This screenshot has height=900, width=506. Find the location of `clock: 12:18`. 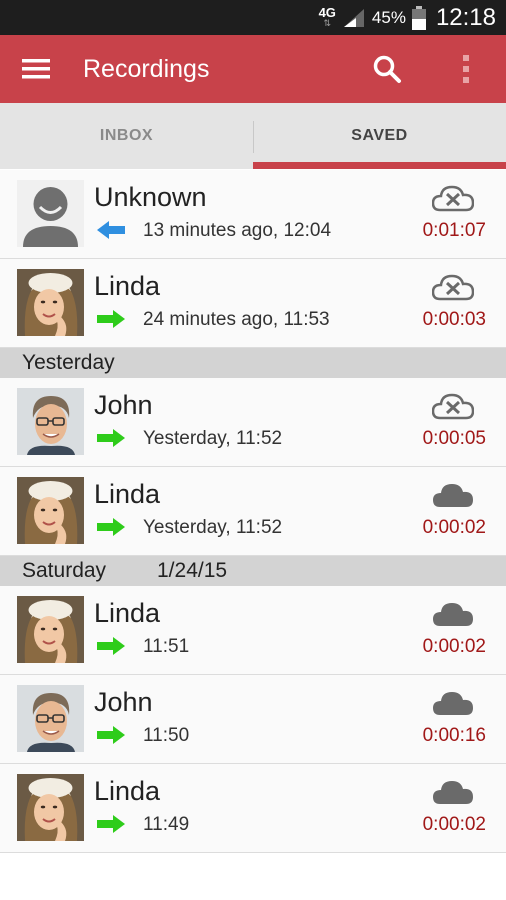

clock: 12:18 is located at coordinates (465, 17).